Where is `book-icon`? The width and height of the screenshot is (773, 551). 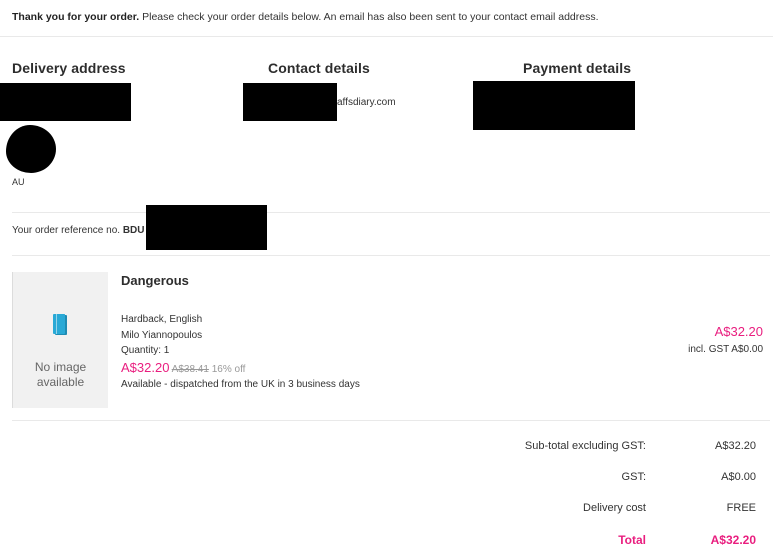
book-icon is located at coordinates (60, 324).